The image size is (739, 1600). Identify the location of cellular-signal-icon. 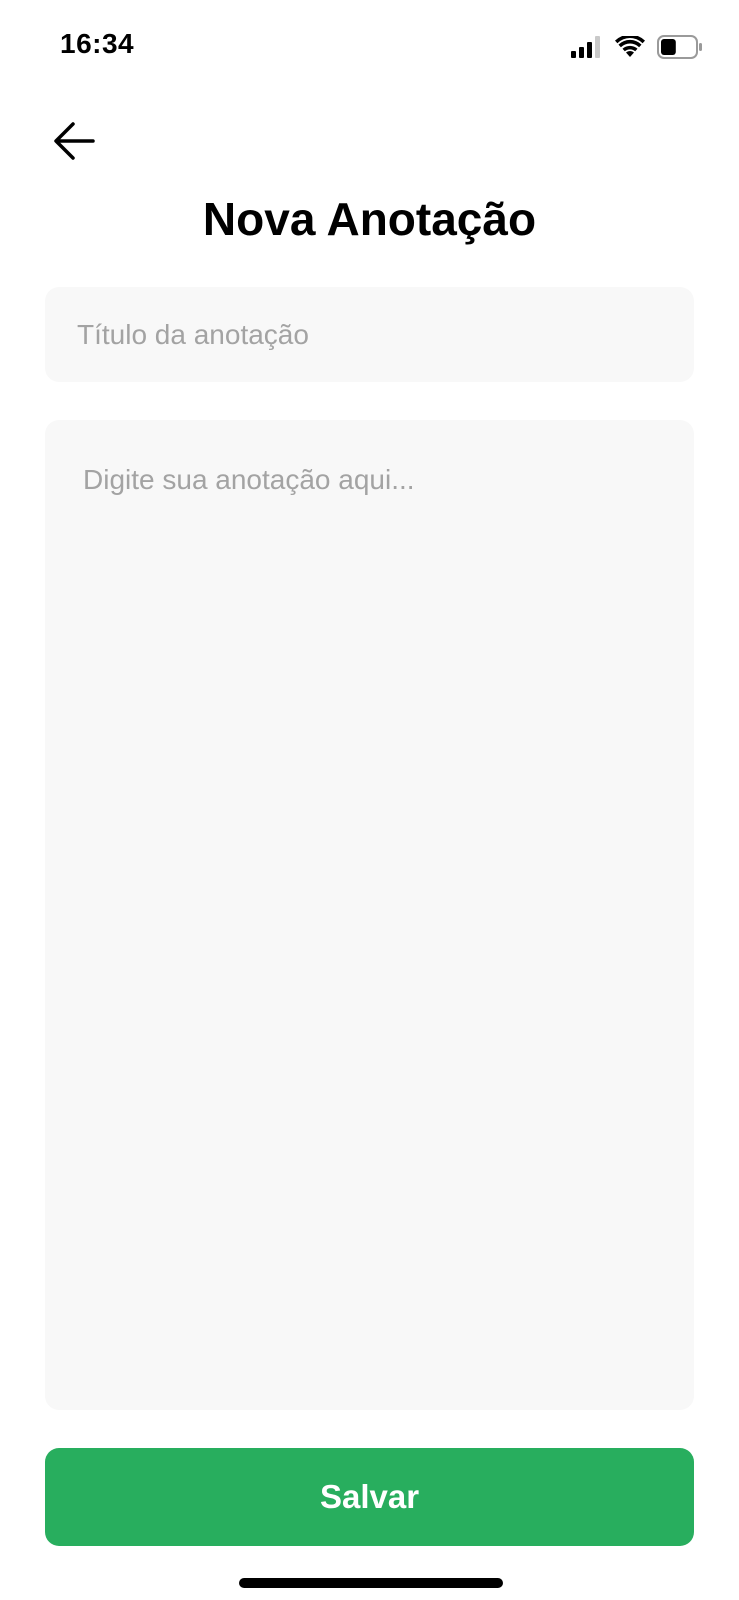
(587, 47).